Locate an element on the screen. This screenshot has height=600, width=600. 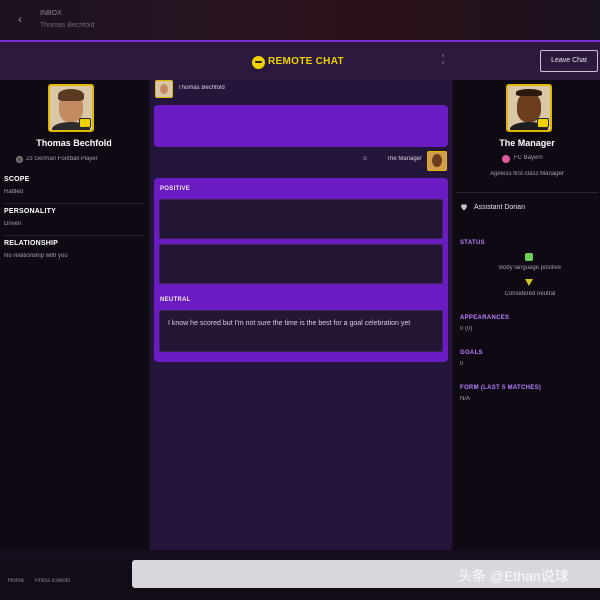
player-hair-icon is located at coordinates (71, 95).